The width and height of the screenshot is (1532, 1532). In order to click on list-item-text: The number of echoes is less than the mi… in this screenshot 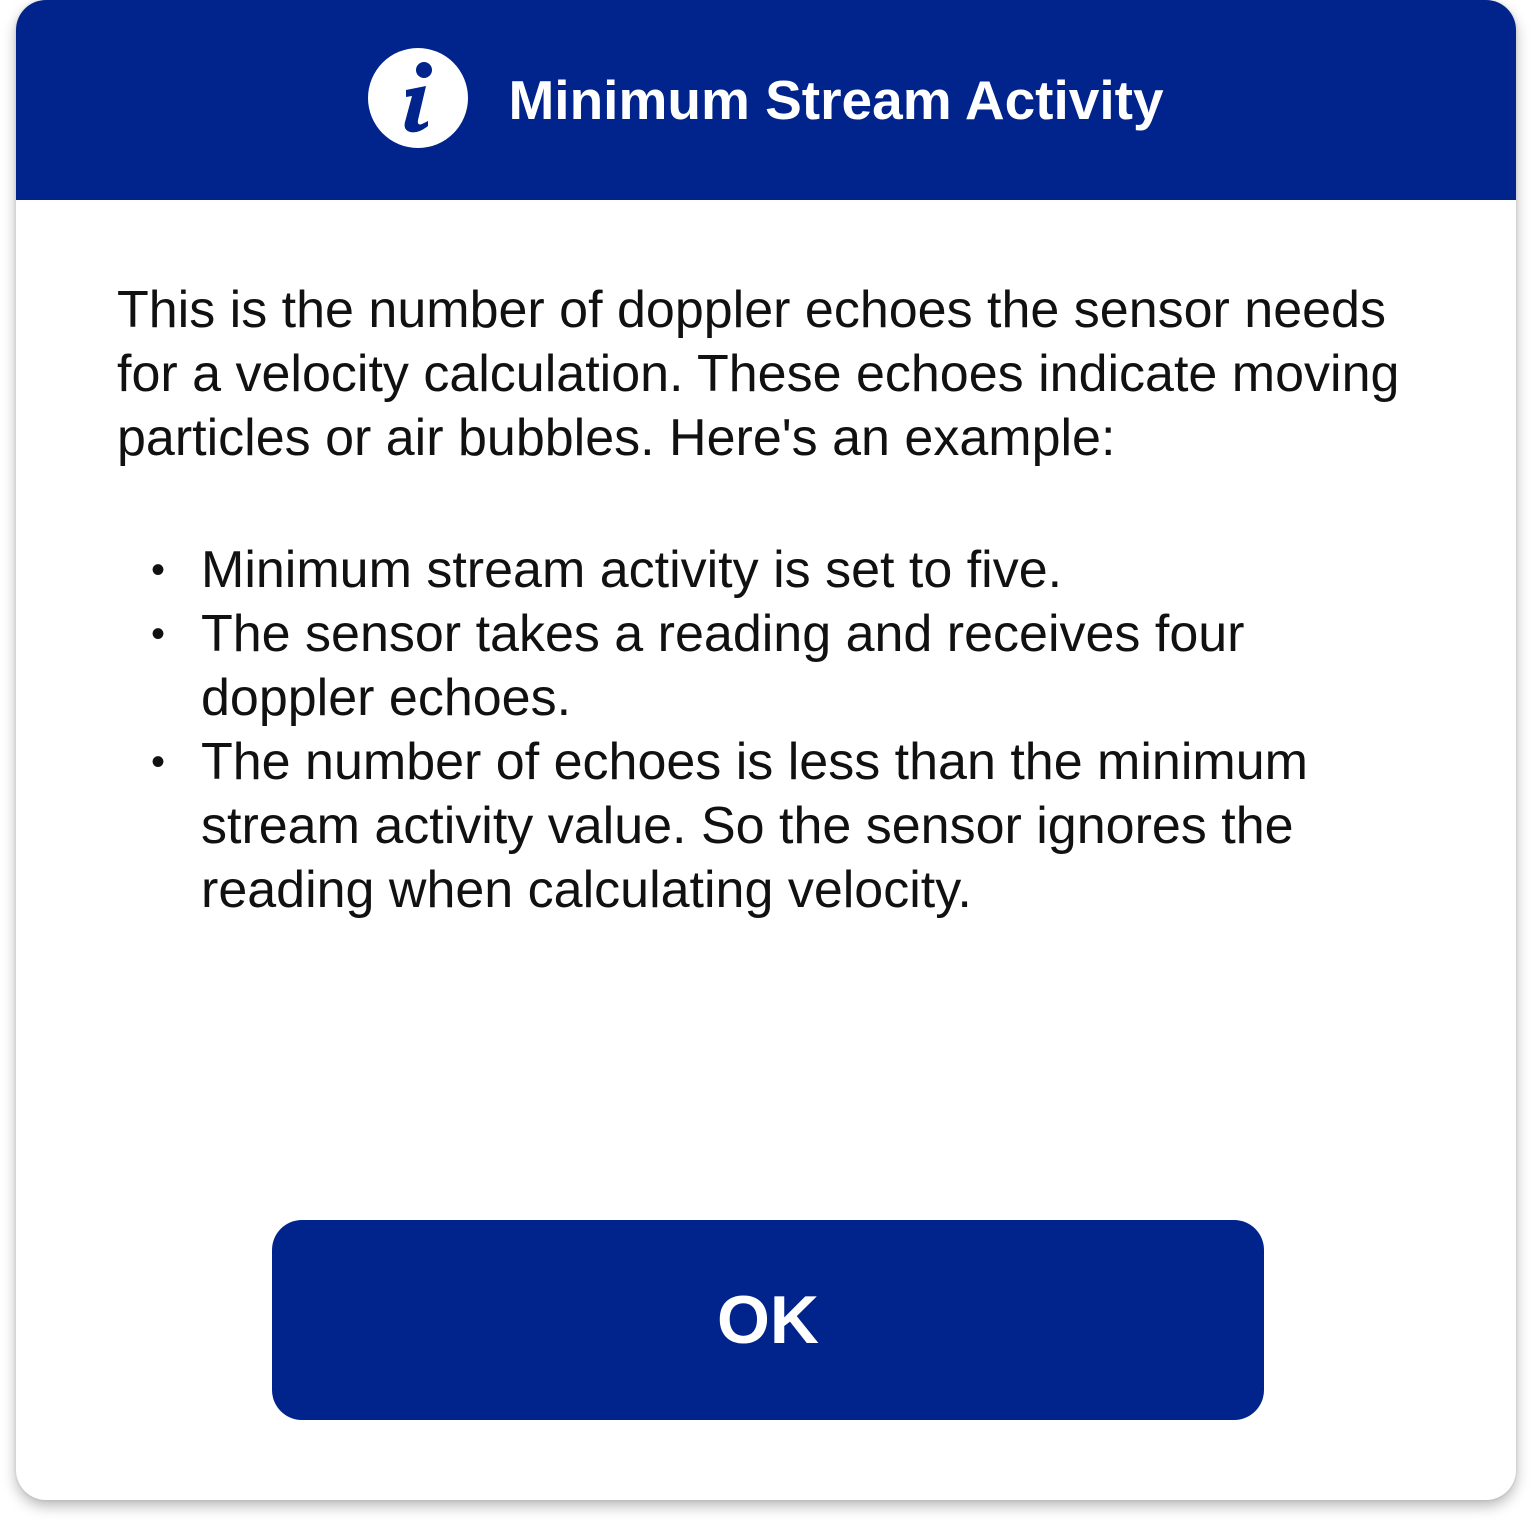, I will do `click(754, 826)`.